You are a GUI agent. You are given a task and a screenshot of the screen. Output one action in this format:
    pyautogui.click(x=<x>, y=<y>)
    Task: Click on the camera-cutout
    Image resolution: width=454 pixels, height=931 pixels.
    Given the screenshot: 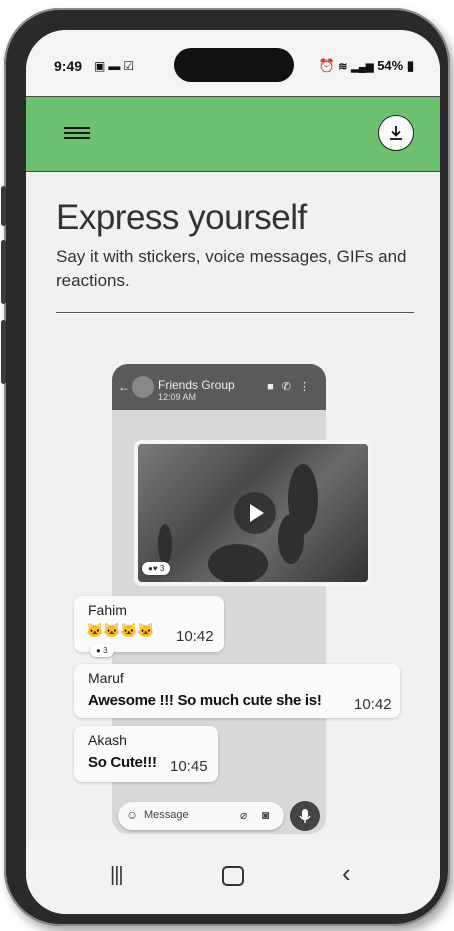 What is the action you would take?
    pyautogui.click(x=234, y=65)
    